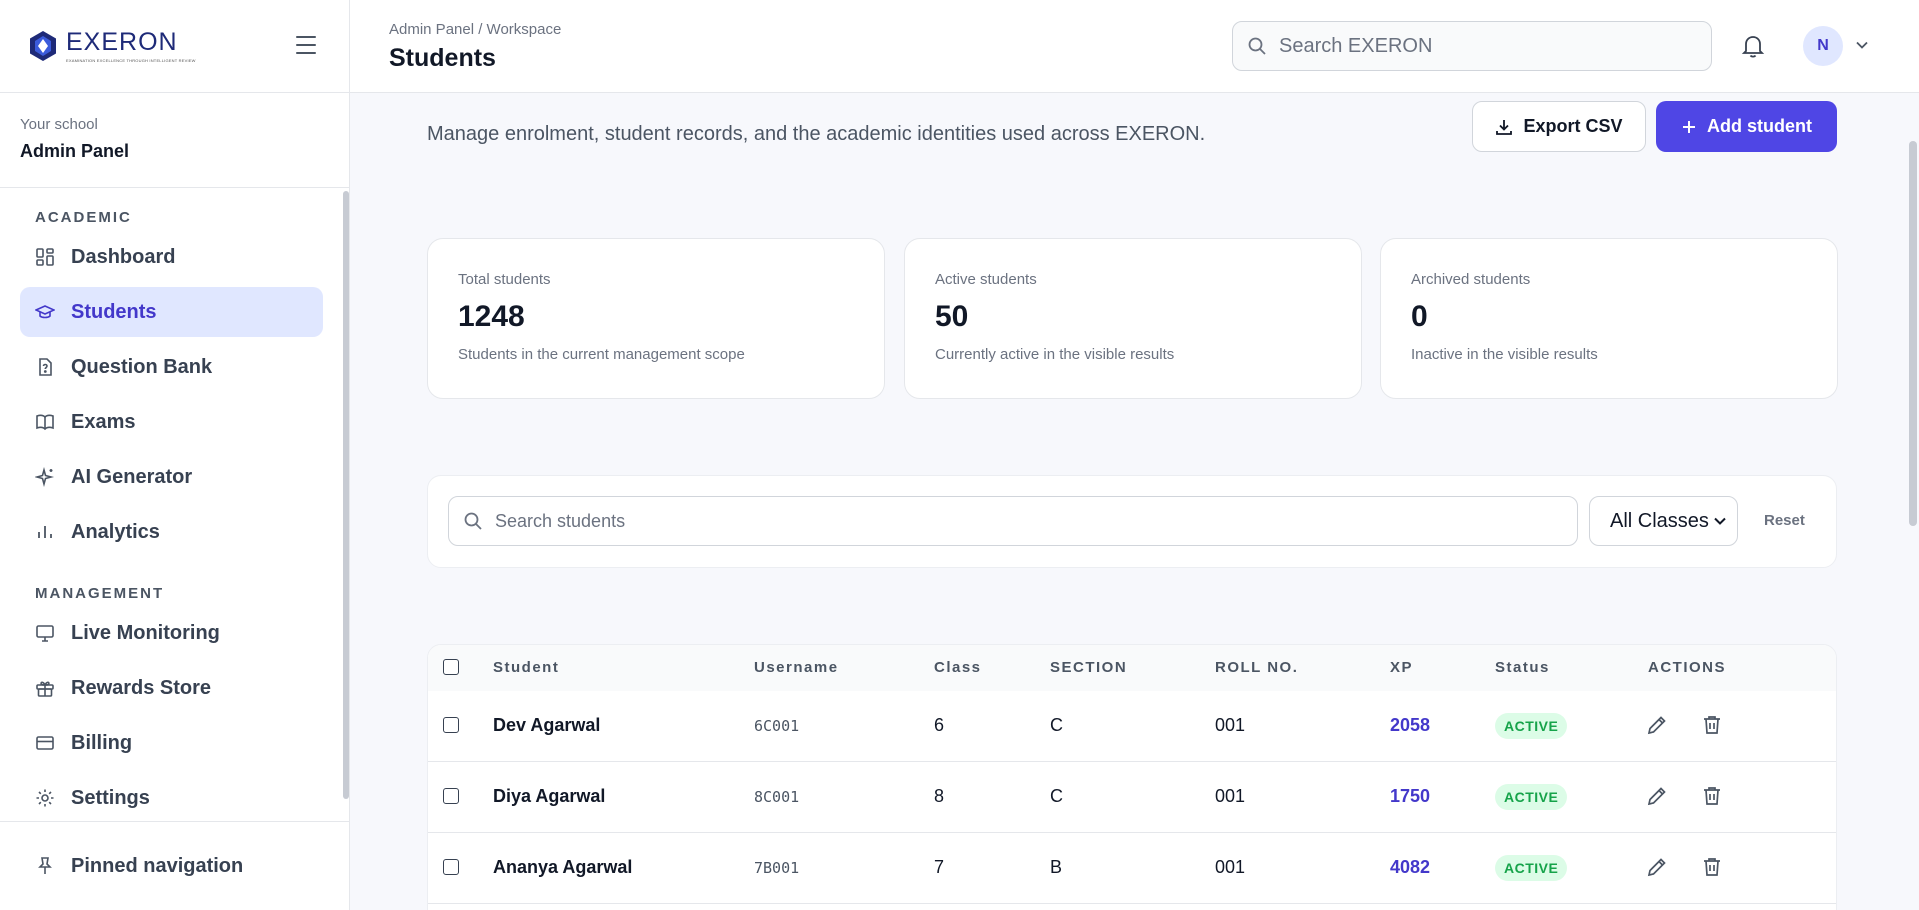 This screenshot has height=910, width=1919. I want to click on column-header-actions: ACTIONS, so click(1687, 667).